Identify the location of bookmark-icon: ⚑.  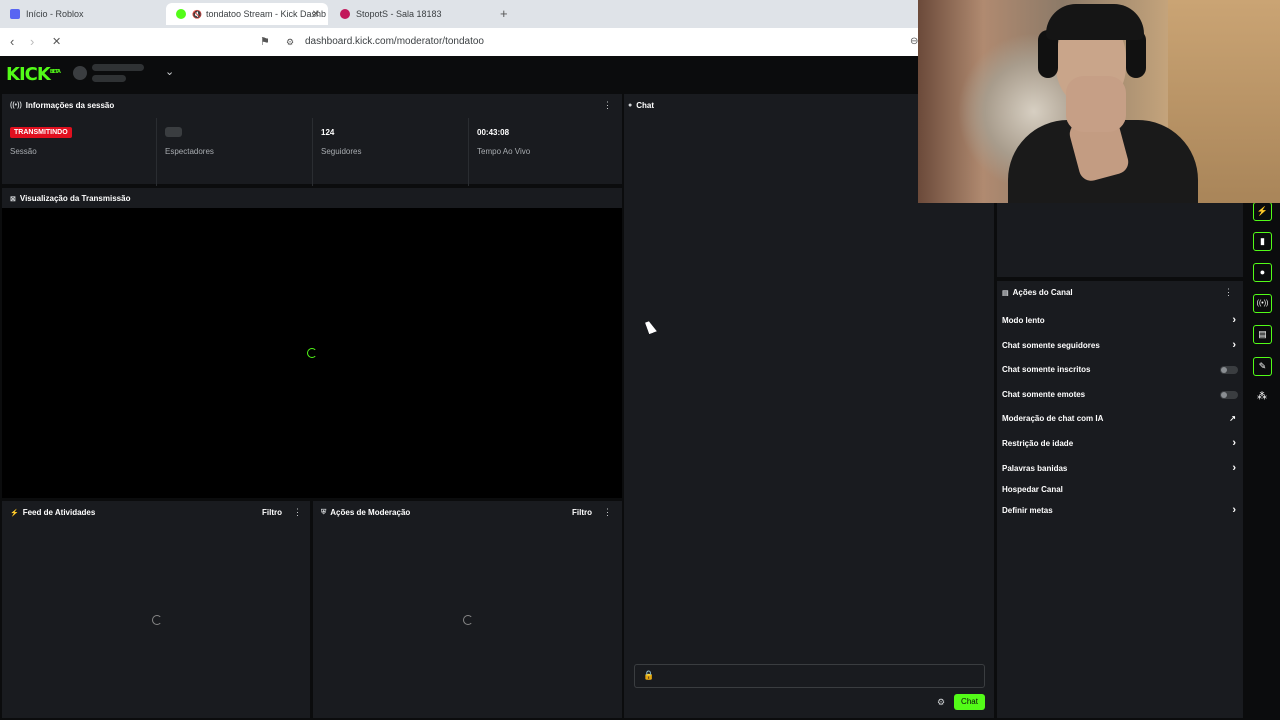
(265, 41).